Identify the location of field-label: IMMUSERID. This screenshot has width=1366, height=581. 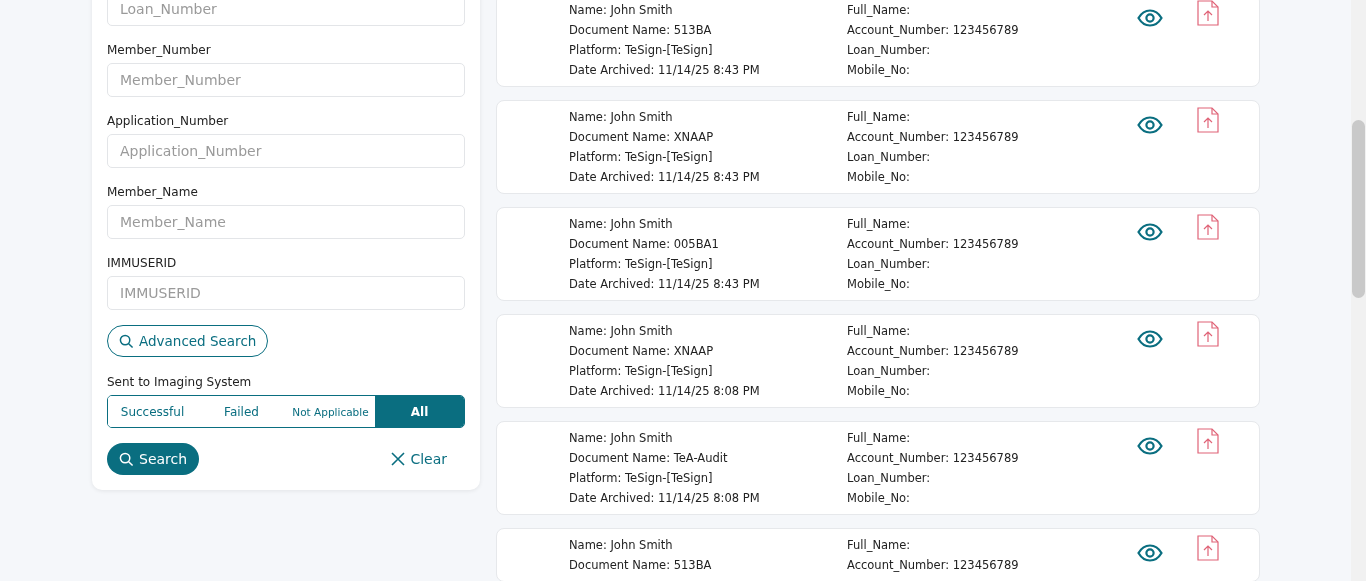
(142, 263).